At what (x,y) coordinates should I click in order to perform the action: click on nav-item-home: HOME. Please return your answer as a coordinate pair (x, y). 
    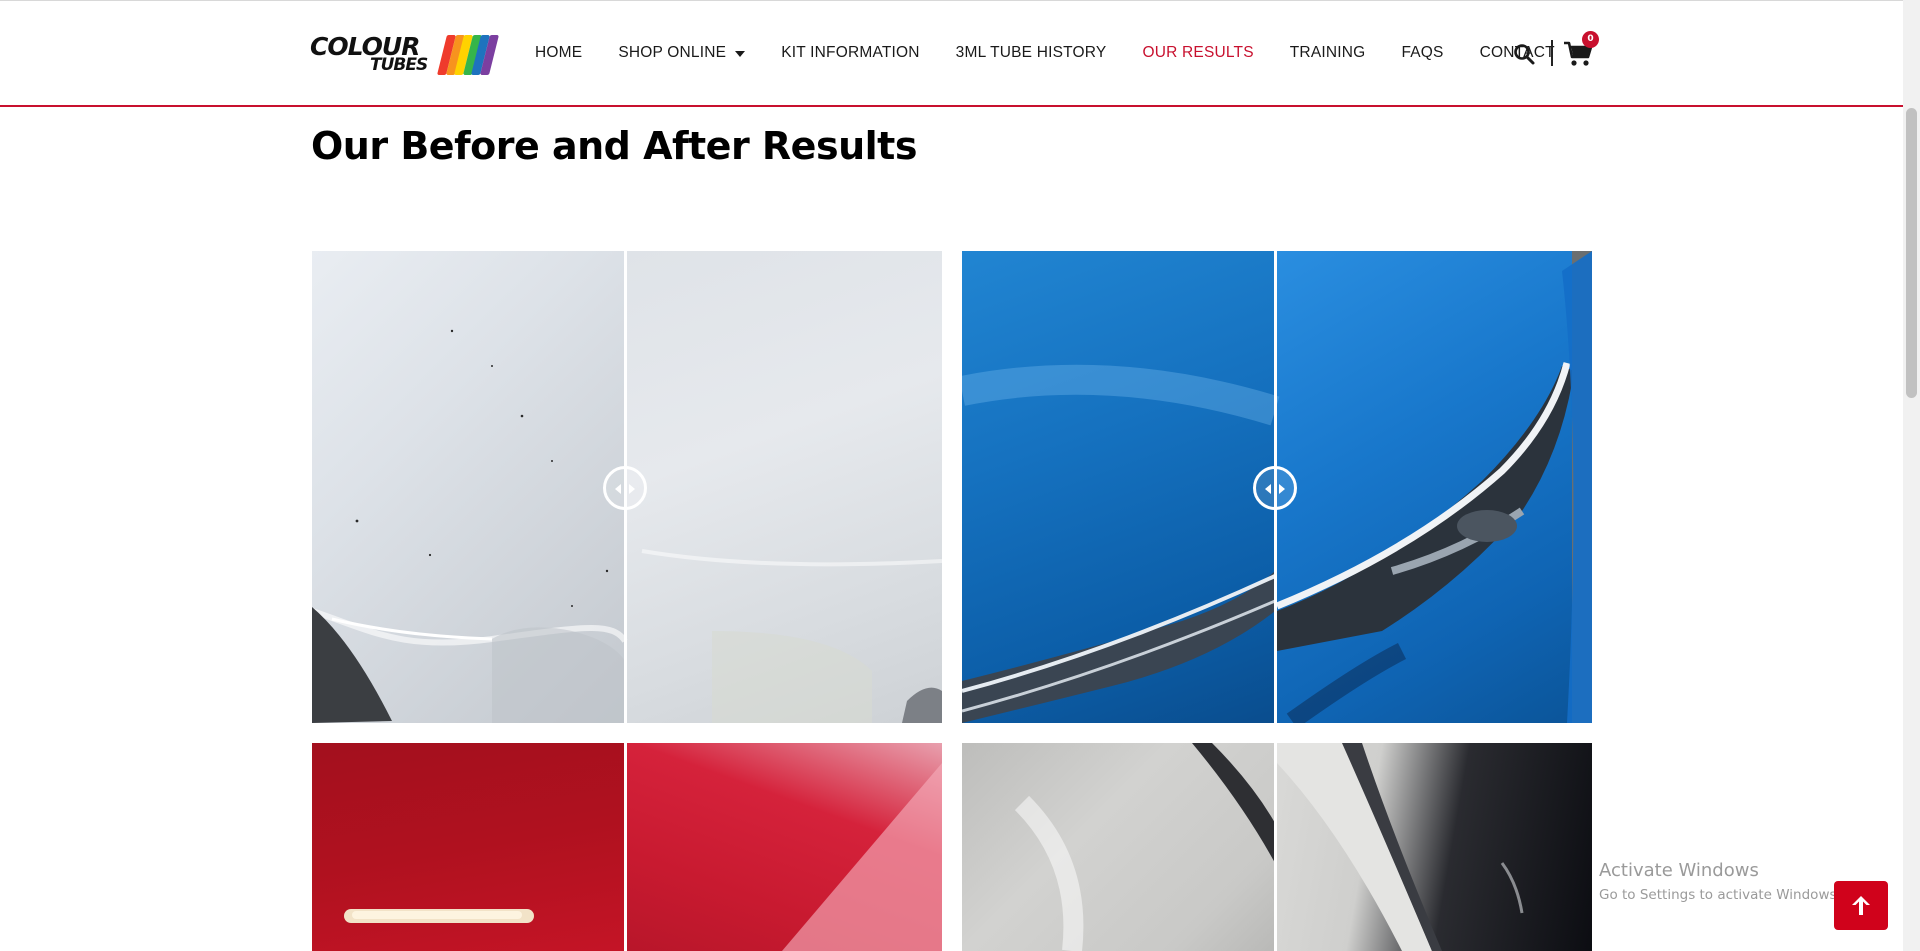
    Looking at the image, I should click on (558, 53).